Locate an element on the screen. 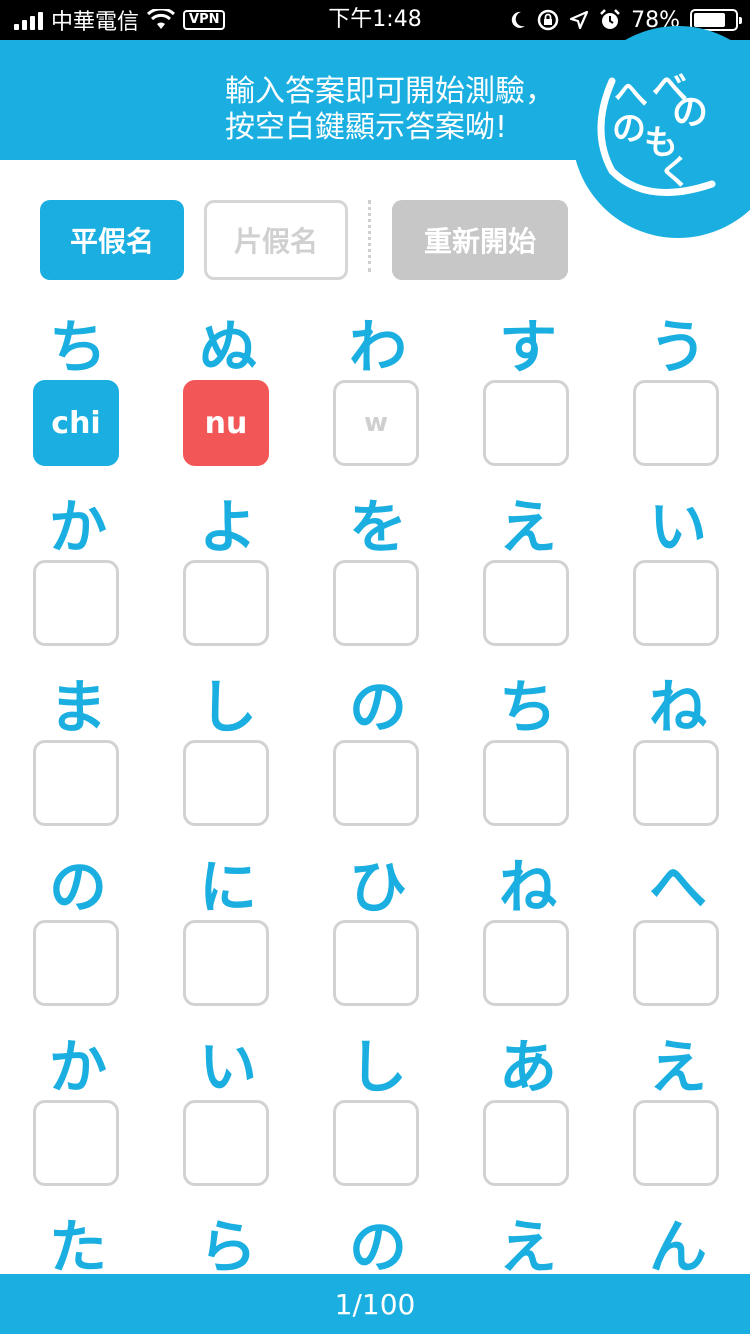  progress-counter: 1/100 is located at coordinates (375, 1304).